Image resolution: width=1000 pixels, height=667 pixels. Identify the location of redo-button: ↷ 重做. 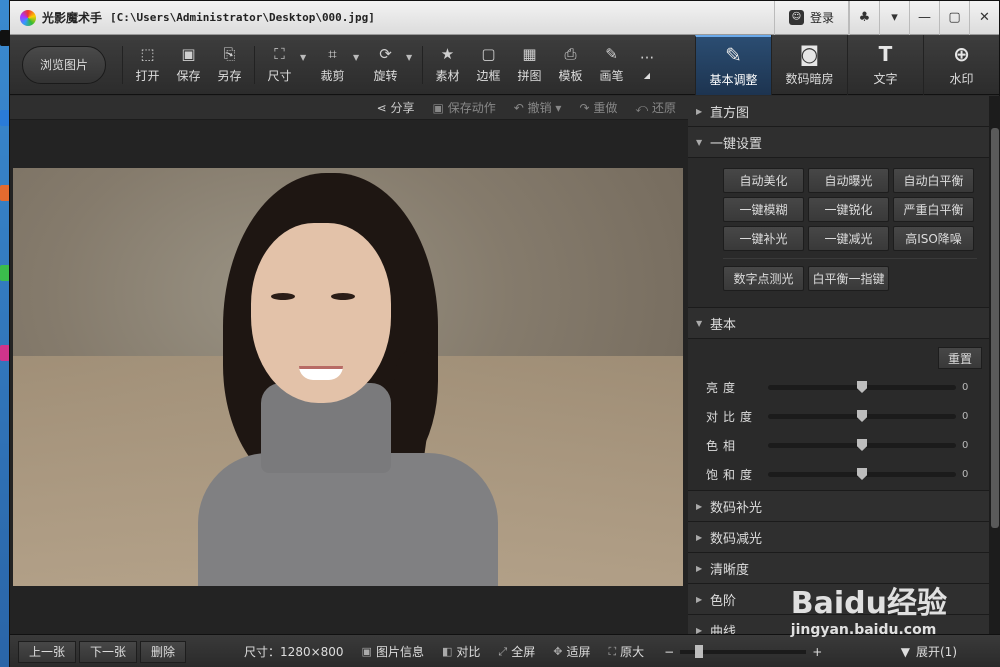
(598, 107).